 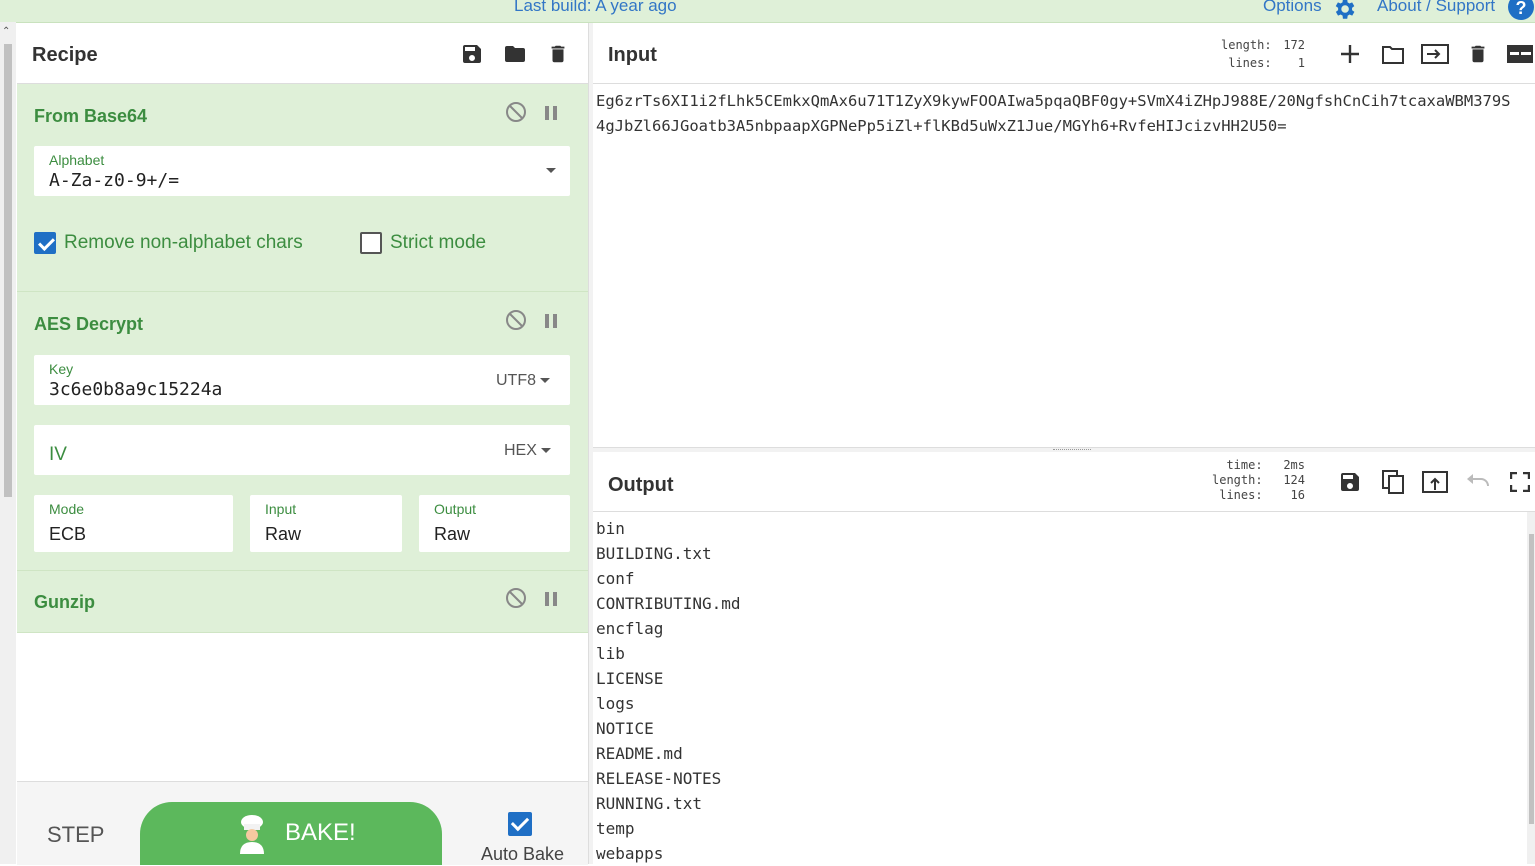 I want to click on output-line: LICENSE, so click(x=630, y=678).